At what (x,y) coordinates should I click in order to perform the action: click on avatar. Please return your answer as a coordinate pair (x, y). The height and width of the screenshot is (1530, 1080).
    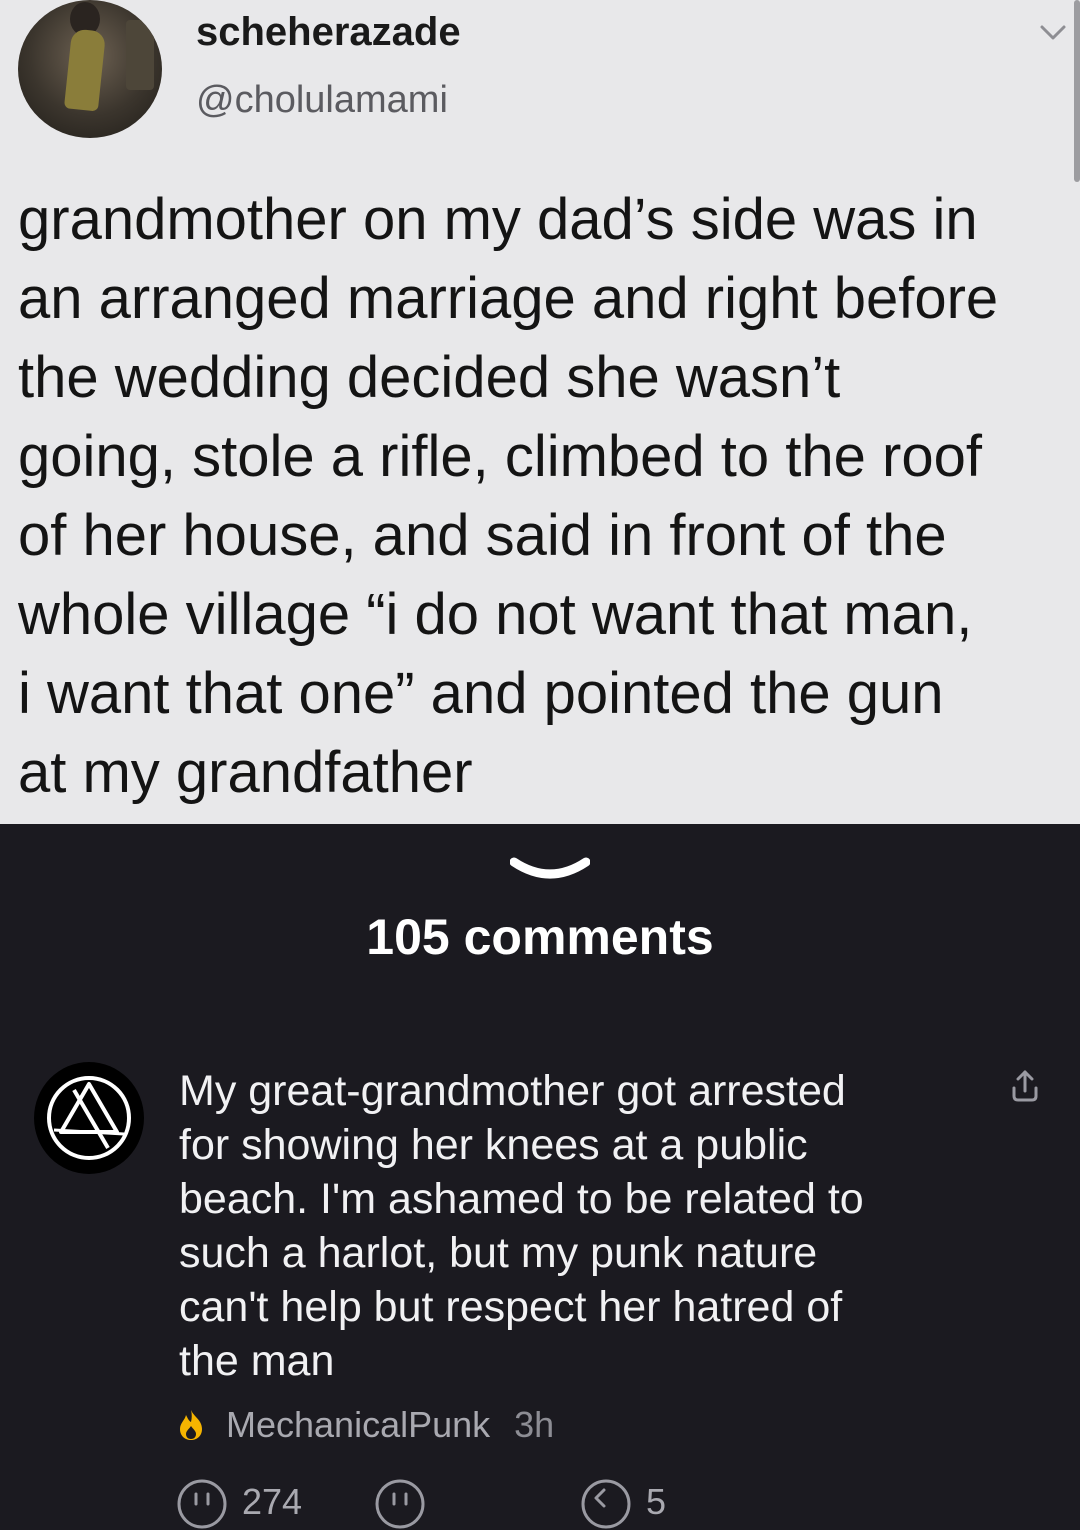
    Looking at the image, I should click on (89, 1118).